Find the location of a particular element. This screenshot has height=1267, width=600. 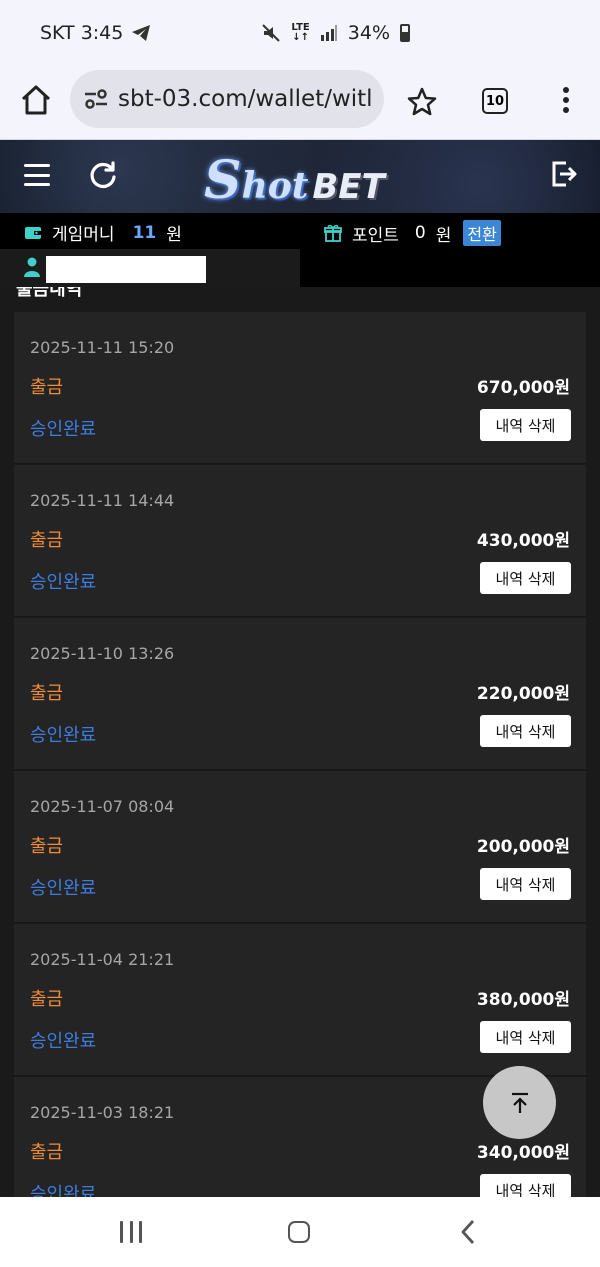

user-panel is located at coordinates (150, 268).